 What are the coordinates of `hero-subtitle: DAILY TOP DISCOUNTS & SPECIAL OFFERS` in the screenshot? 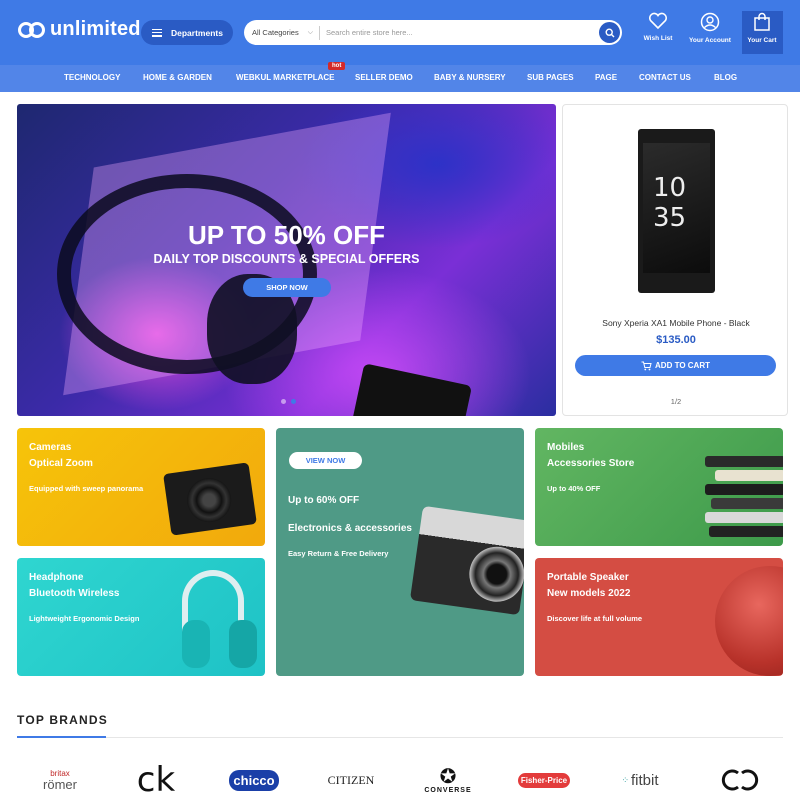 It's located at (286, 259).